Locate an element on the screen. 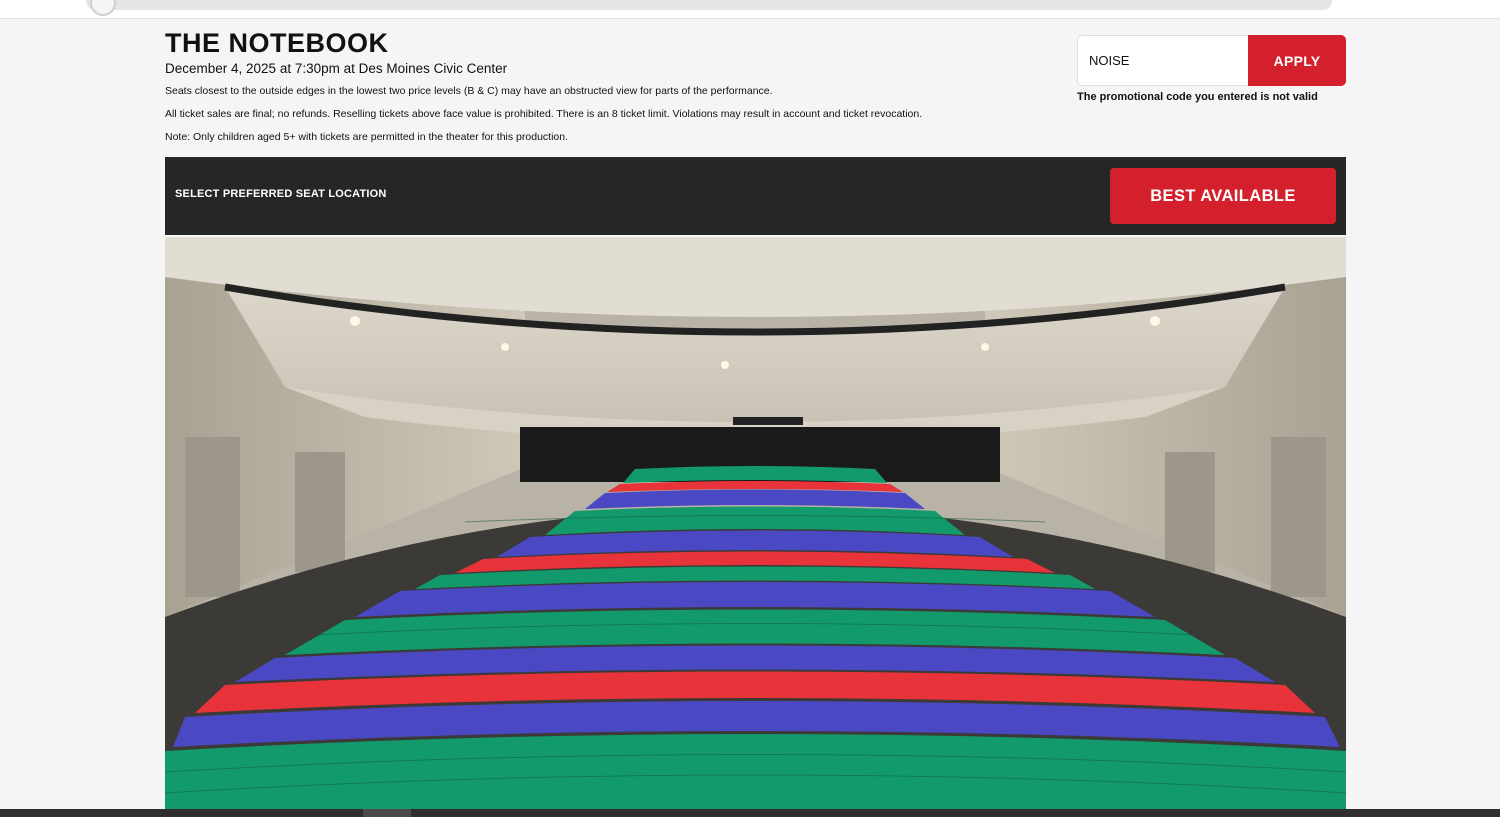 Image resolution: width=1500 pixels, height=817 pixels. event-title: THE NOTEBOOK is located at coordinates (277, 43).